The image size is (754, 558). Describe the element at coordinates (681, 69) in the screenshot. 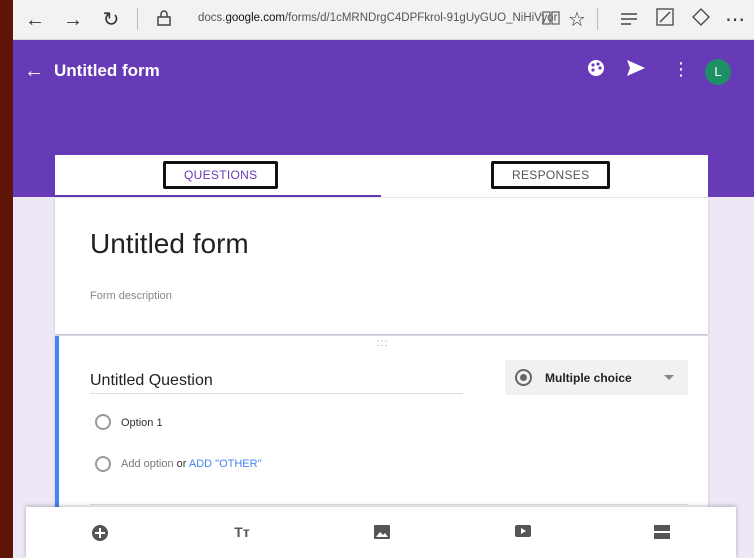

I see `more-vert-icon: ⋮` at that location.